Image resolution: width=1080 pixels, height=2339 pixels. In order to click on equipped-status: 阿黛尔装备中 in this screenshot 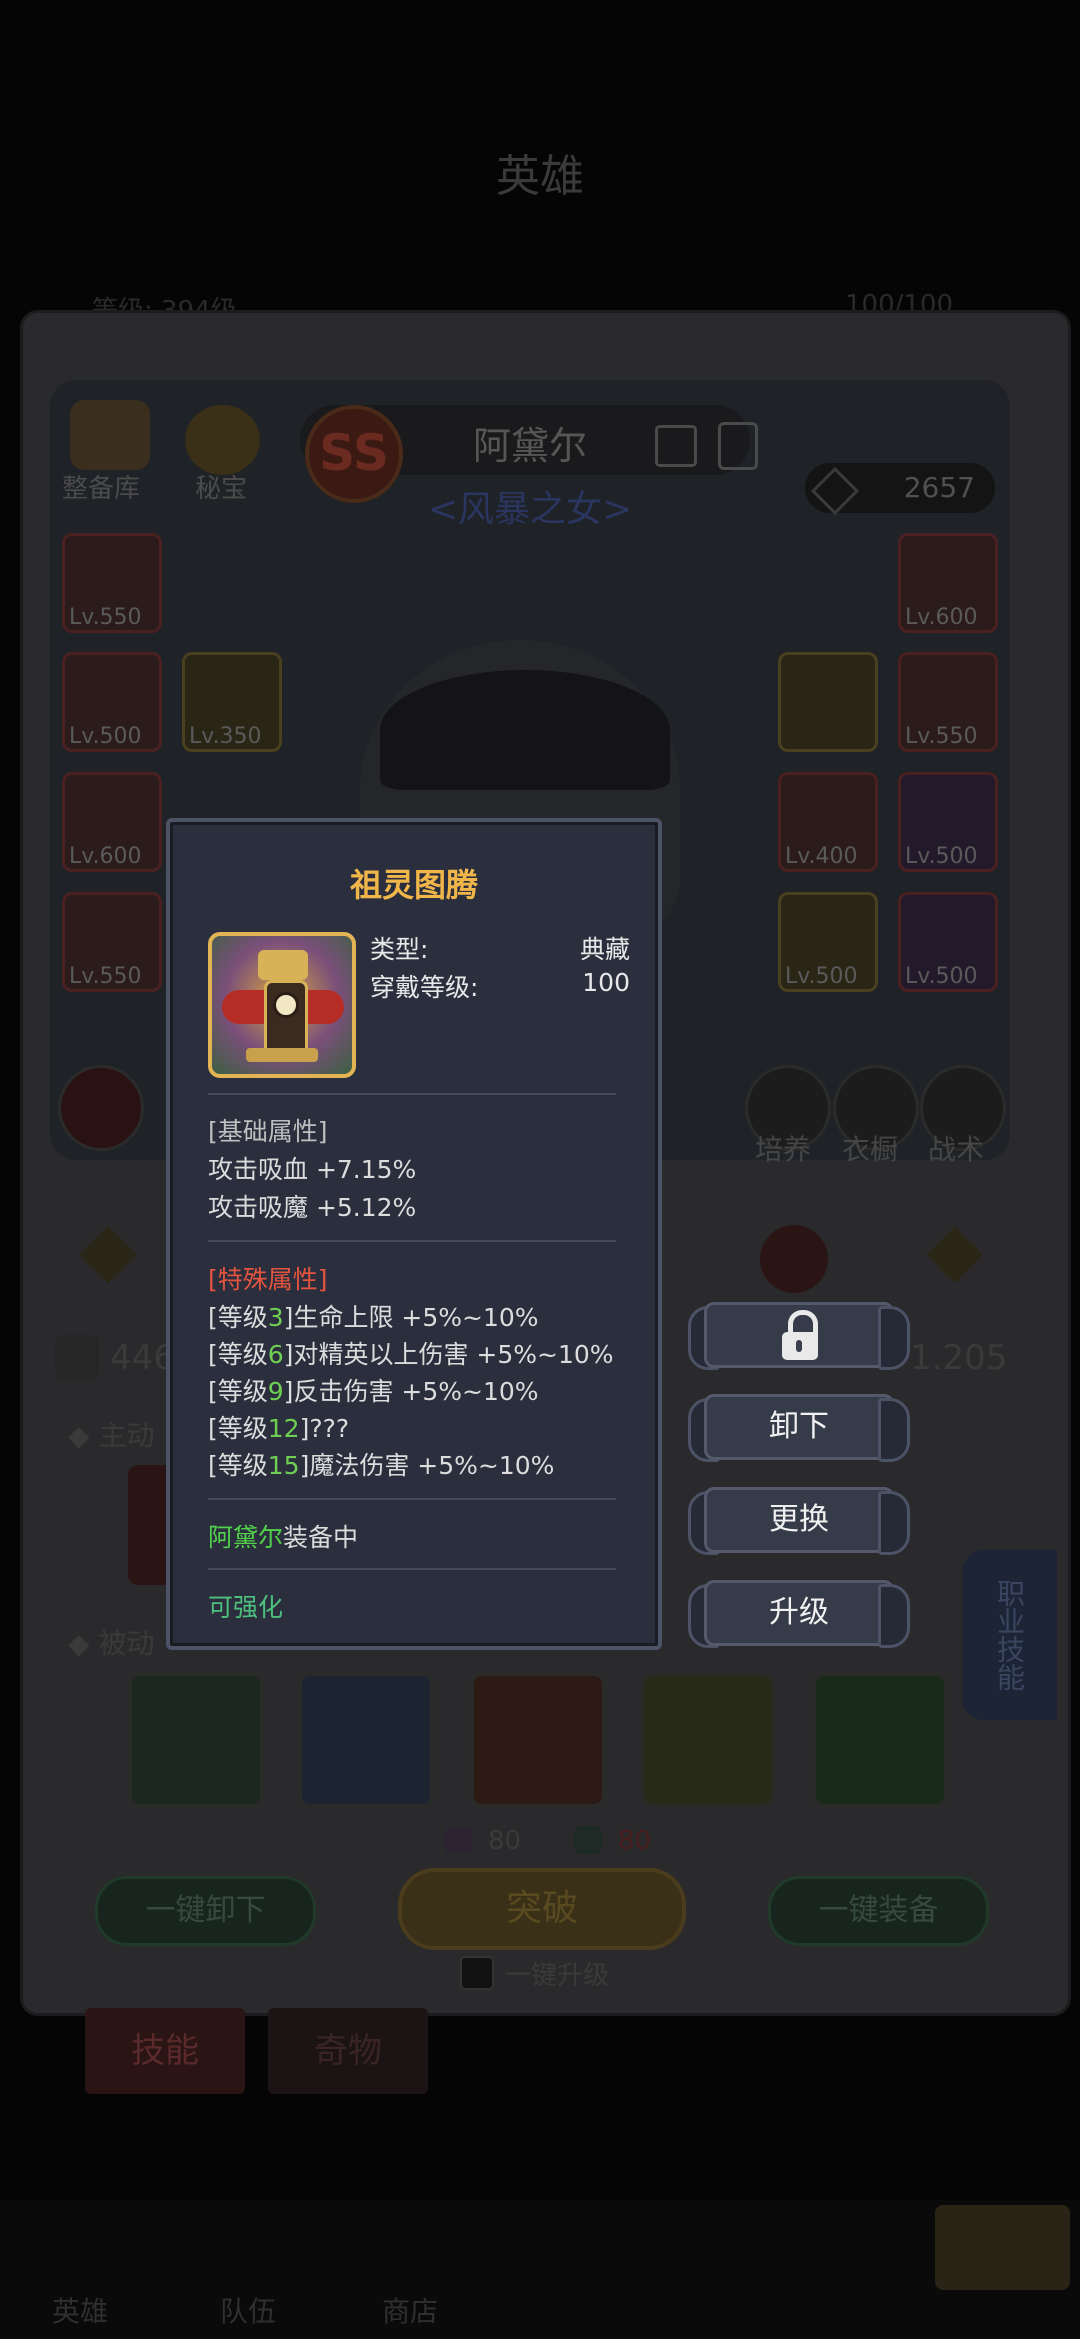, I will do `click(283, 1537)`.